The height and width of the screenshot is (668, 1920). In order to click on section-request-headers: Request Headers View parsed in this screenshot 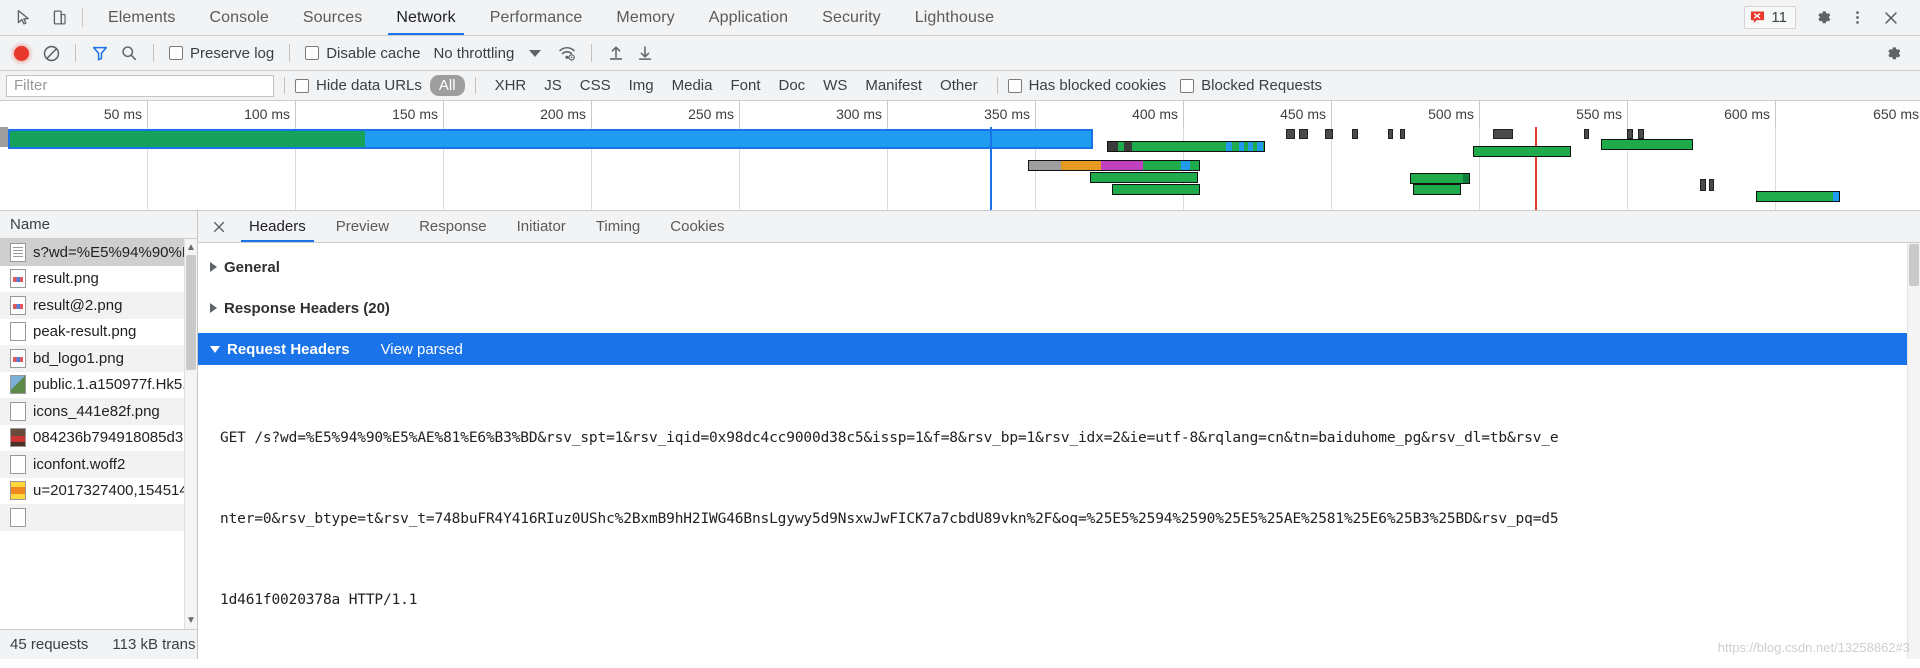, I will do `click(1059, 349)`.